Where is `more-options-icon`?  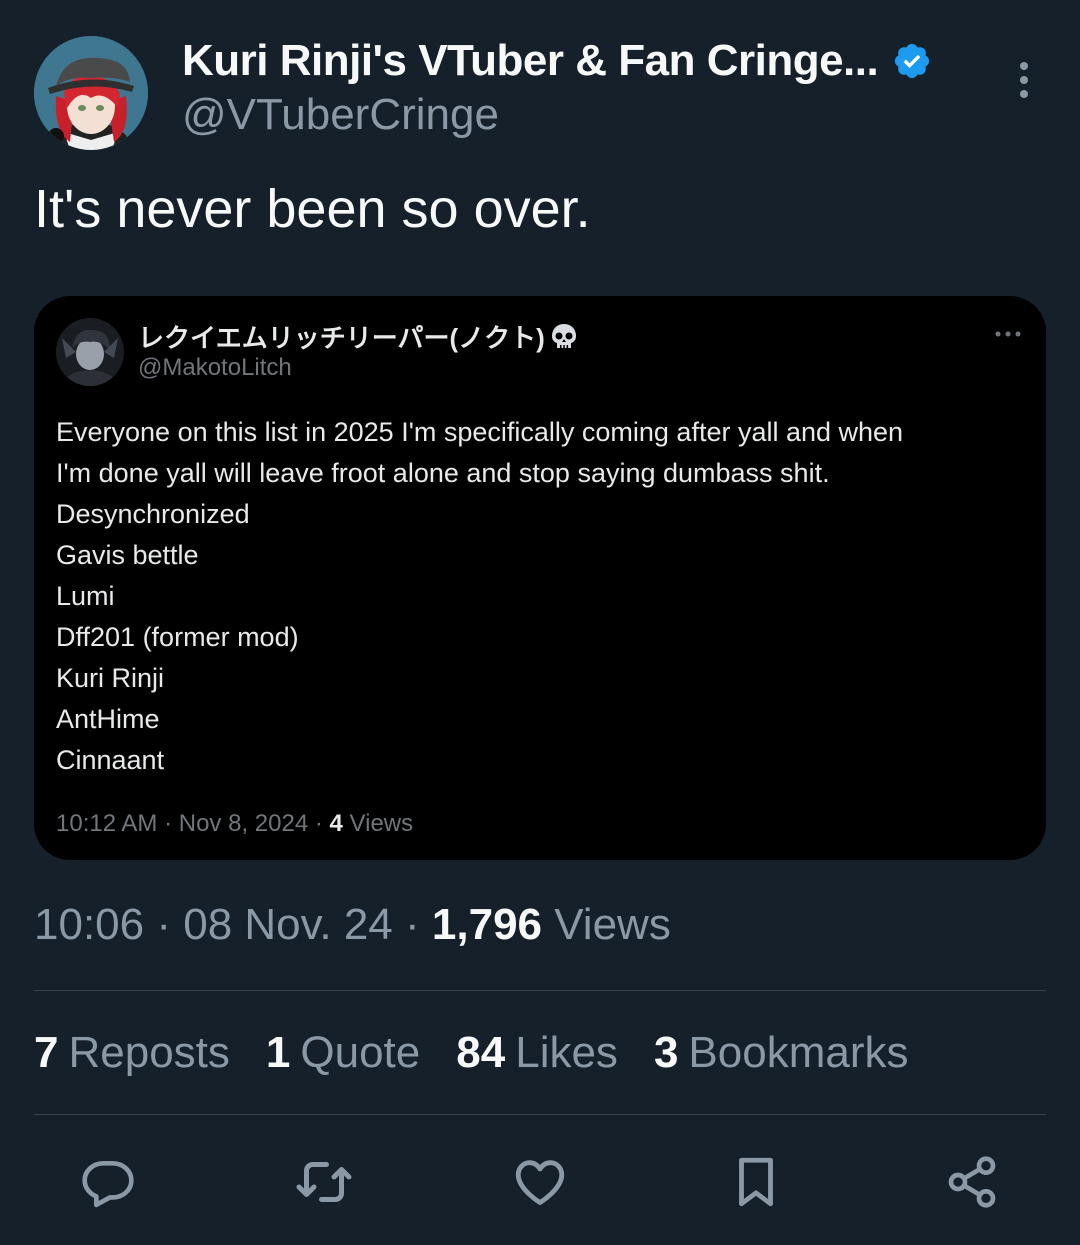
more-options-icon is located at coordinates (1024, 80).